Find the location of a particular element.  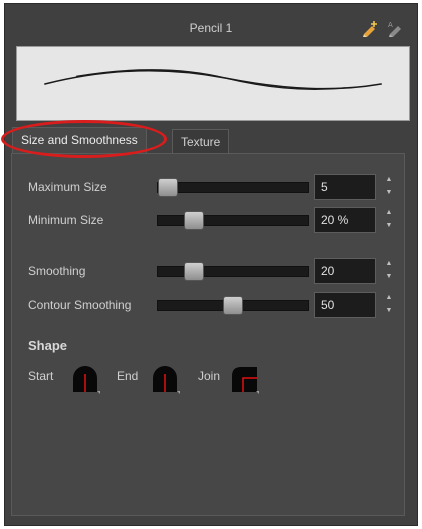

new-preset-icon is located at coordinates (370, 29).